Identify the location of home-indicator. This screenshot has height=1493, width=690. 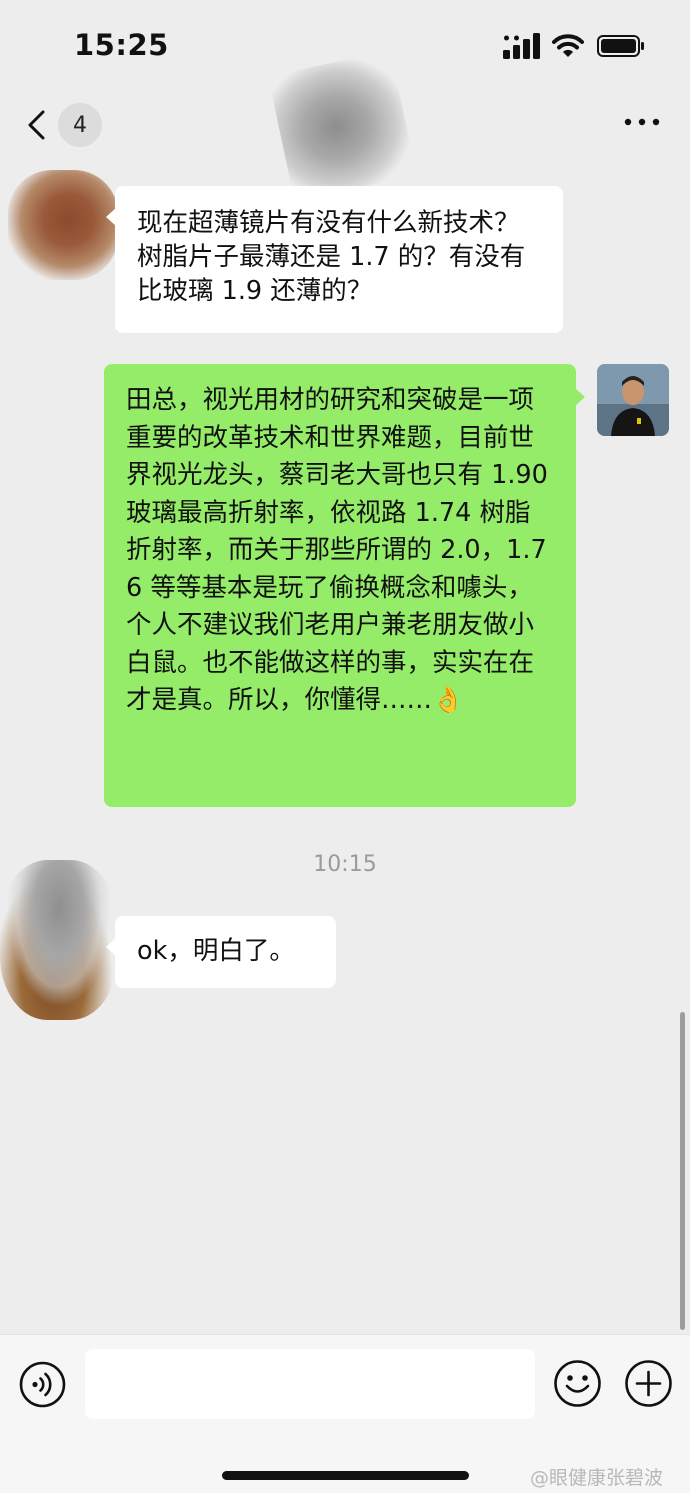
(345, 1475).